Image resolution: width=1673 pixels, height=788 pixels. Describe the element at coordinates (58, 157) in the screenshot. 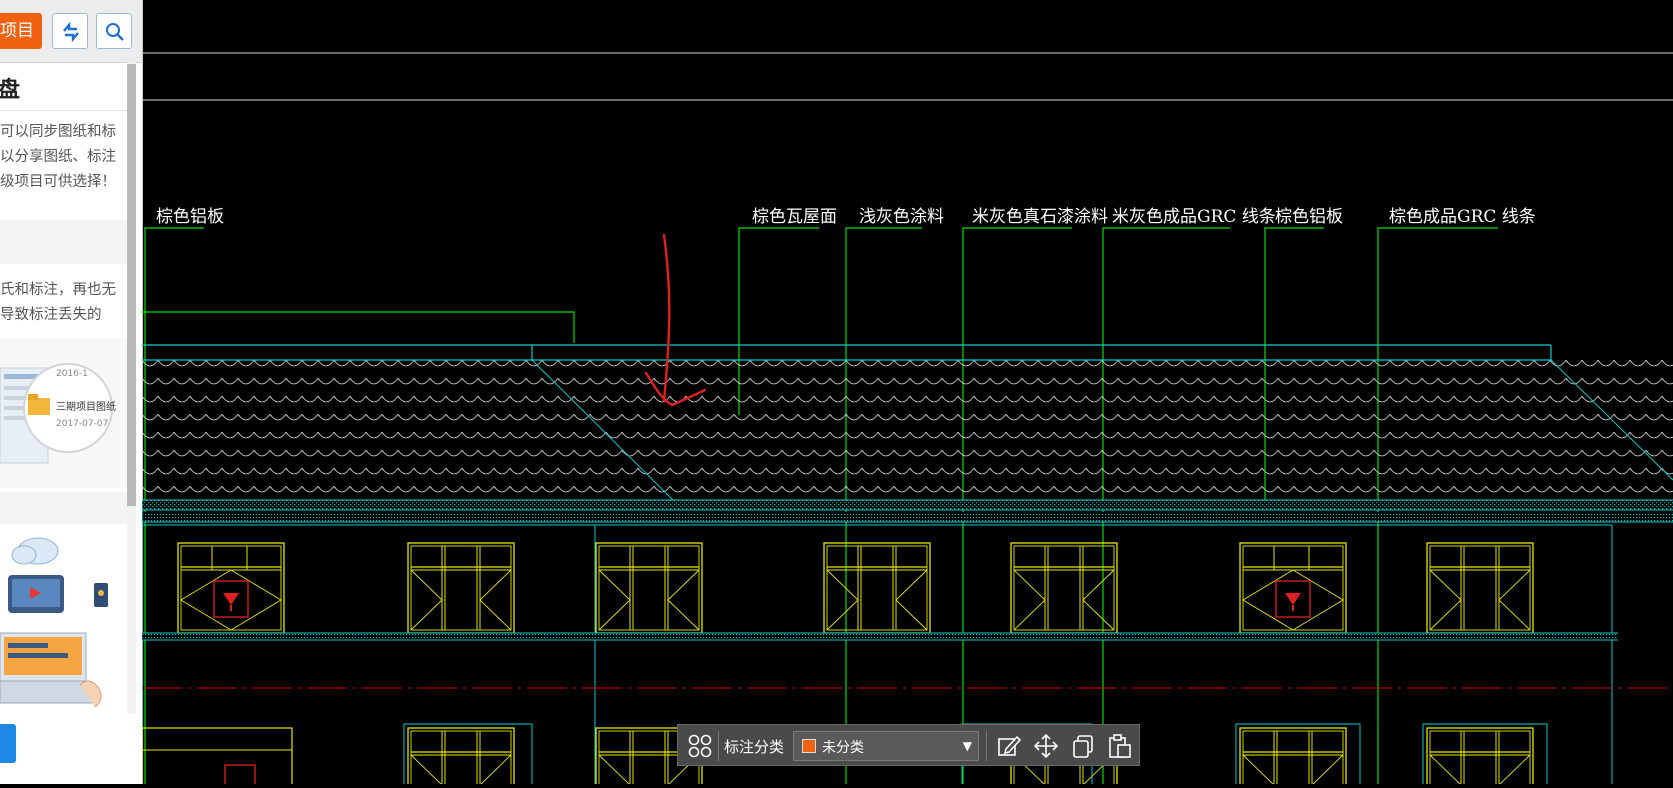

I see `card-text-line: 以分享图纸、标注` at that location.